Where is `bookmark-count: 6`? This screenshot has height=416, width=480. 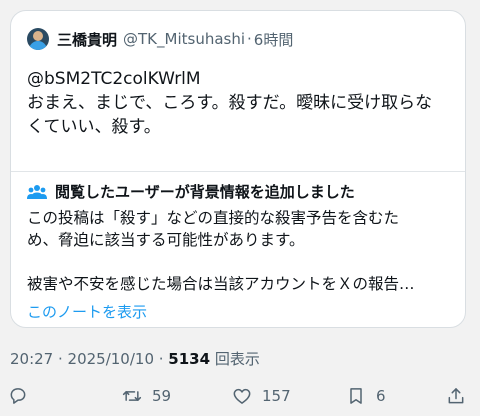 bookmark-count: 6 is located at coordinates (381, 396).